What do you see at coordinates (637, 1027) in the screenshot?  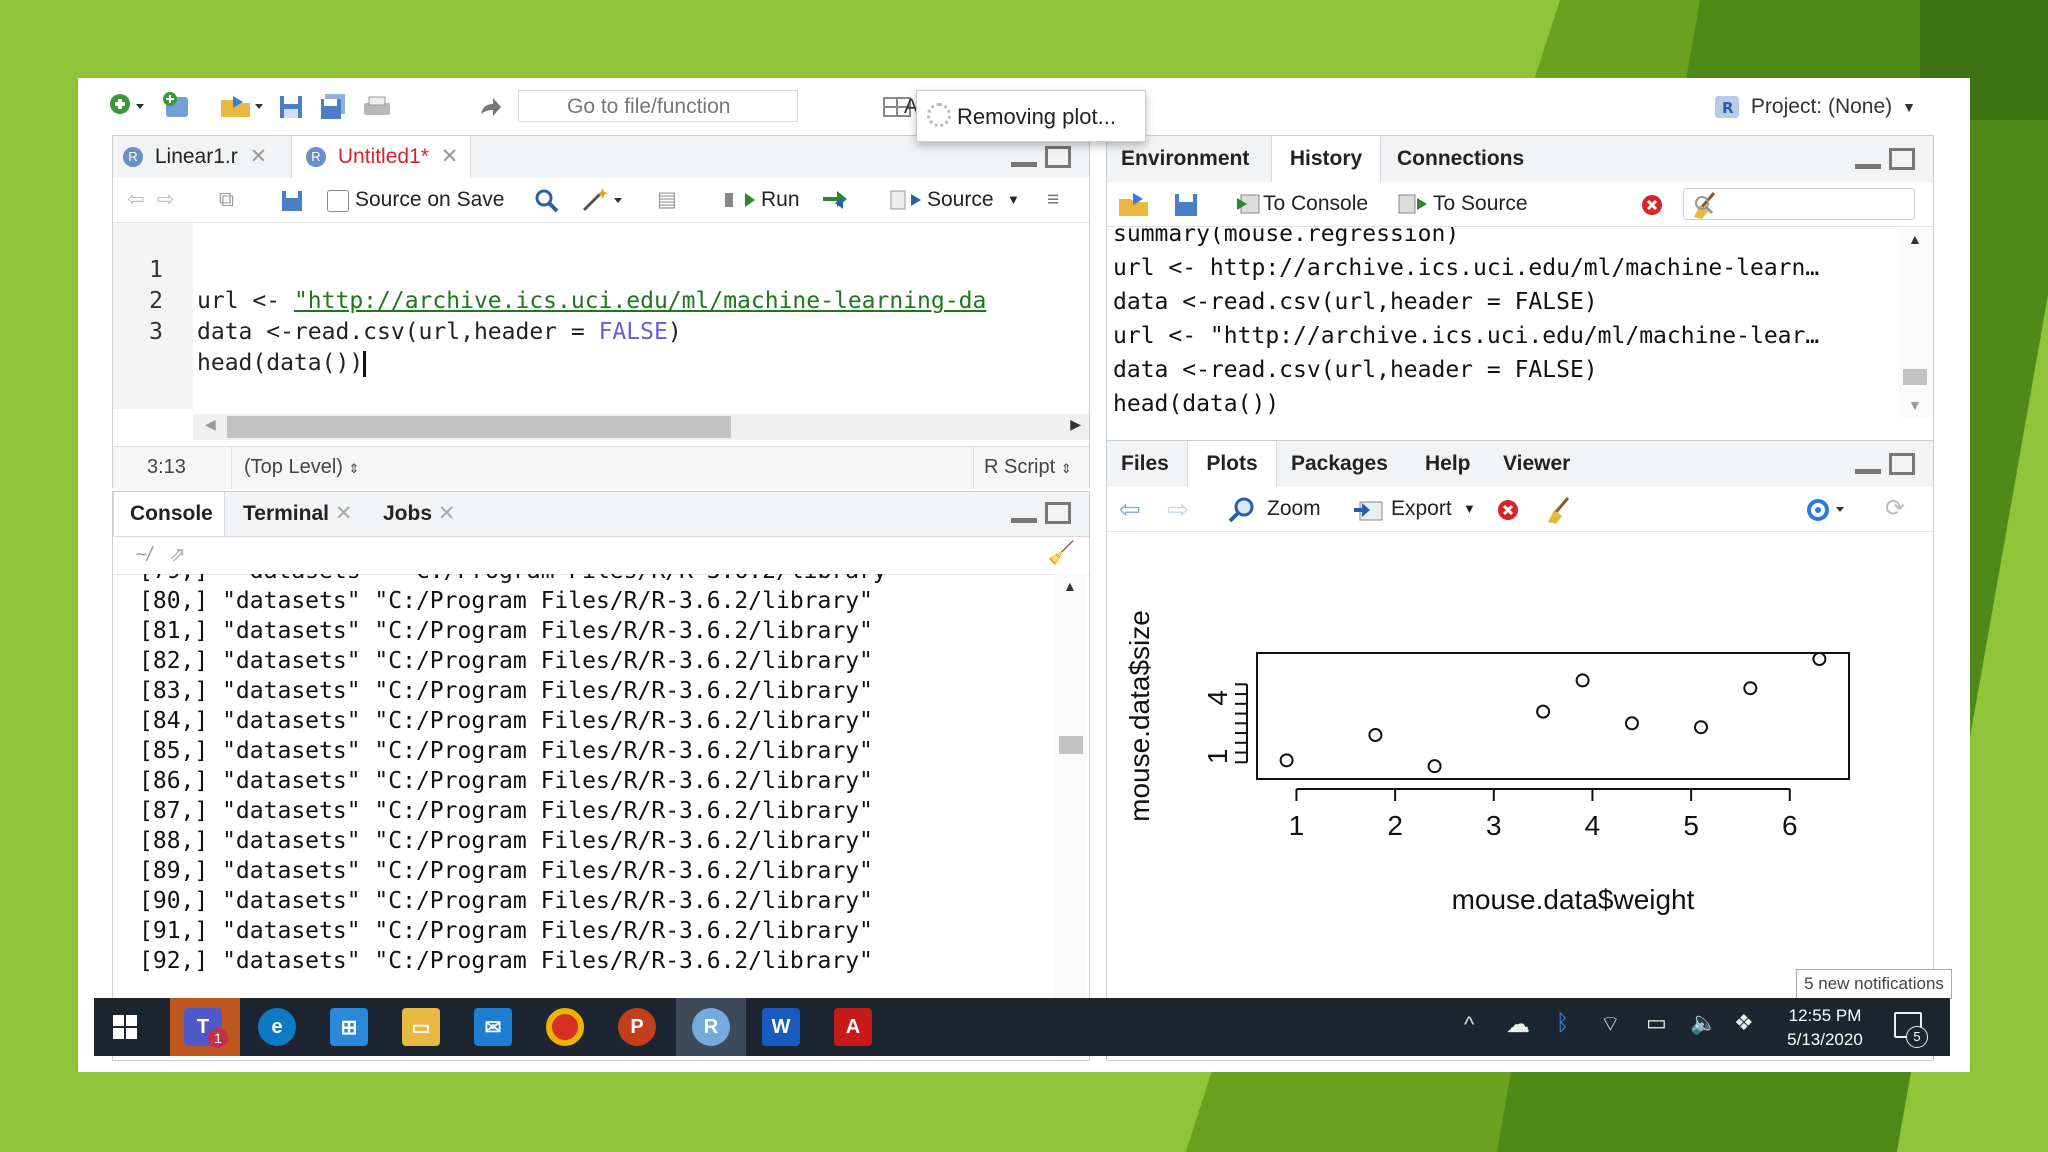 I see `powerpoint-icon: P` at bounding box center [637, 1027].